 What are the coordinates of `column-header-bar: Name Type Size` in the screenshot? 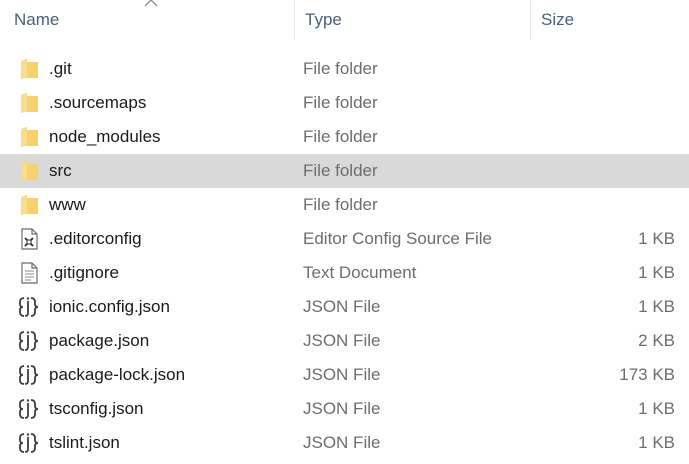 It's located at (344, 20).